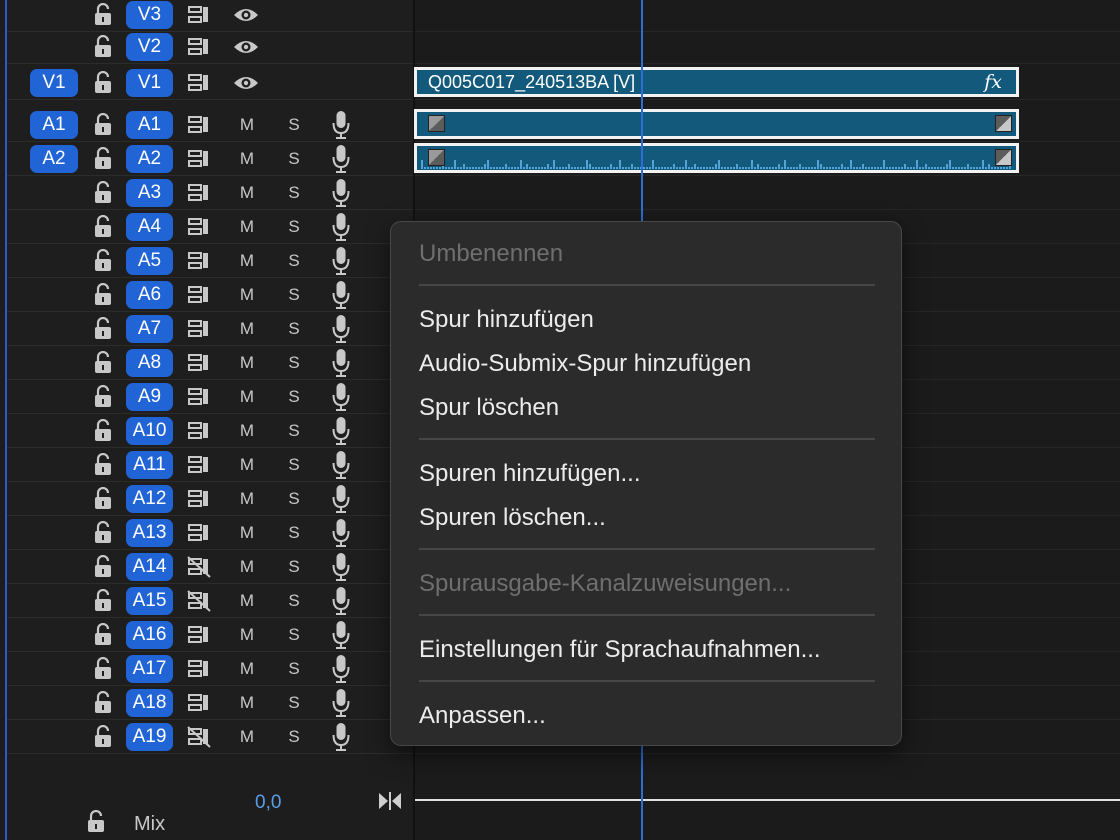  What do you see at coordinates (149, 499) in the screenshot?
I see `target-track-button: A12` at bounding box center [149, 499].